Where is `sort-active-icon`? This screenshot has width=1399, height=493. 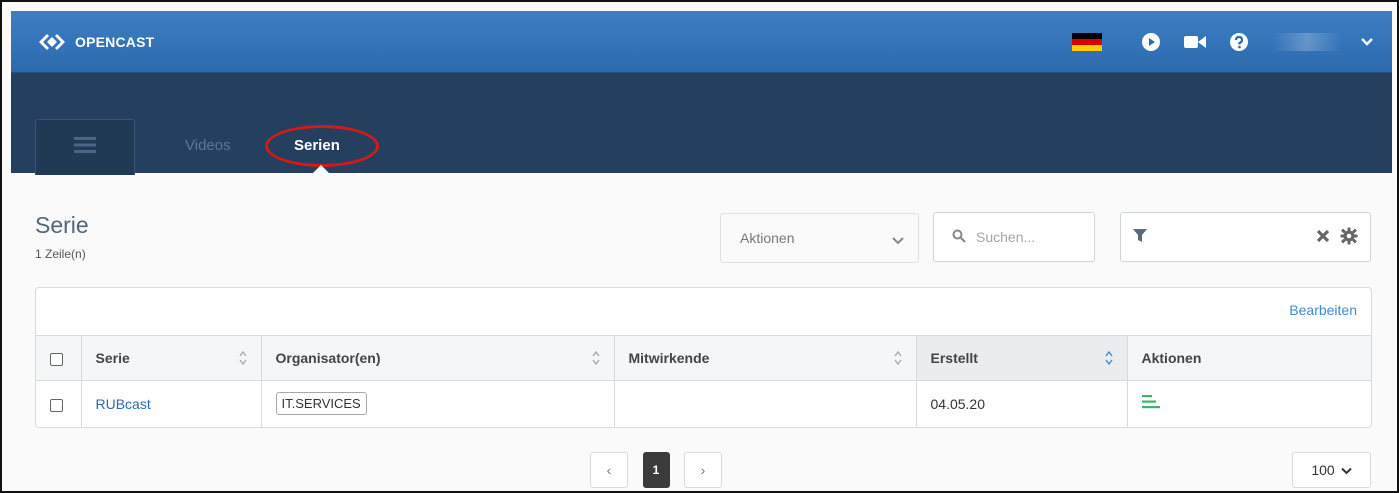
sort-active-icon is located at coordinates (1108, 359).